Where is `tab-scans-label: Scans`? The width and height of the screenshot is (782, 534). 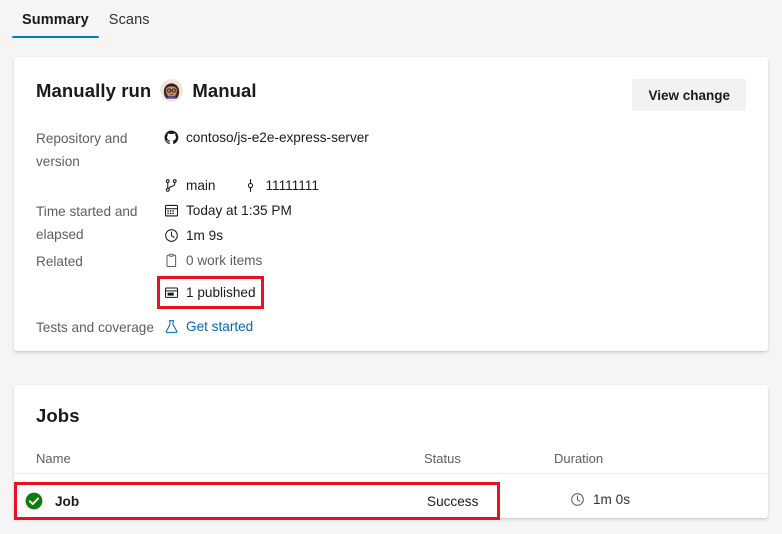
tab-scans-label: Scans is located at coordinates (129, 20).